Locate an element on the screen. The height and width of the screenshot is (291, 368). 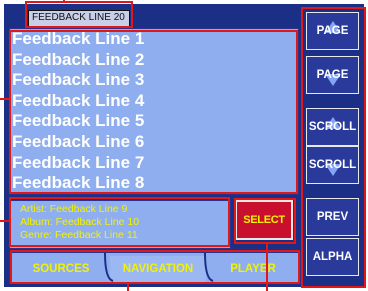
tab-navigation-label: NAVIGATION is located at coordinates (158, 269).